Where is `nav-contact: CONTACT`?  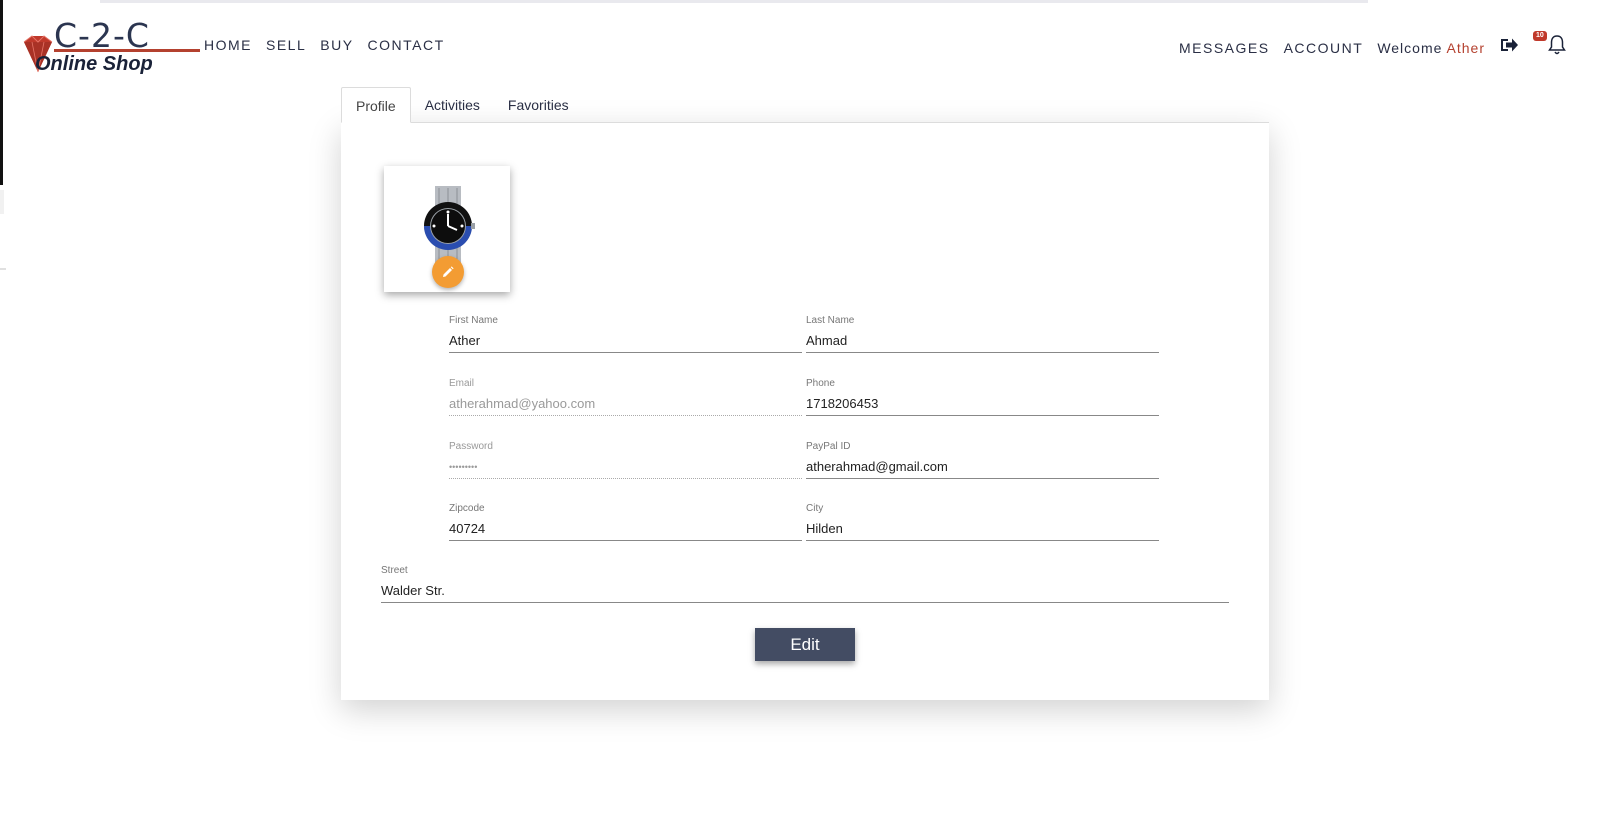 nav-contact: CONTACT is located at coordinates (406, 45).